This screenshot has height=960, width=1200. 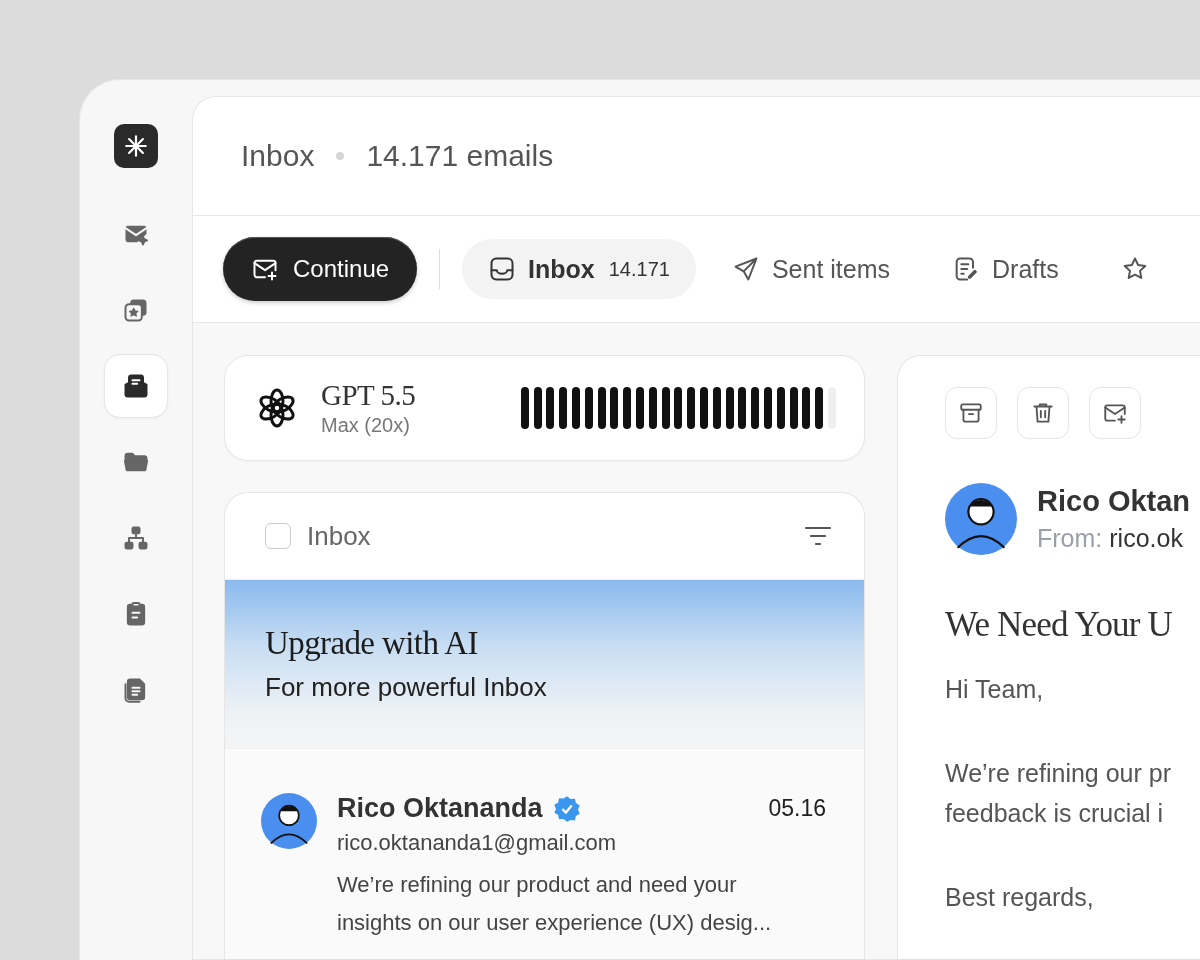 What do you see at coordinates (1070, 538) in the screenshot?
I see `from-label: From:` at bounding box center [1070, 538].